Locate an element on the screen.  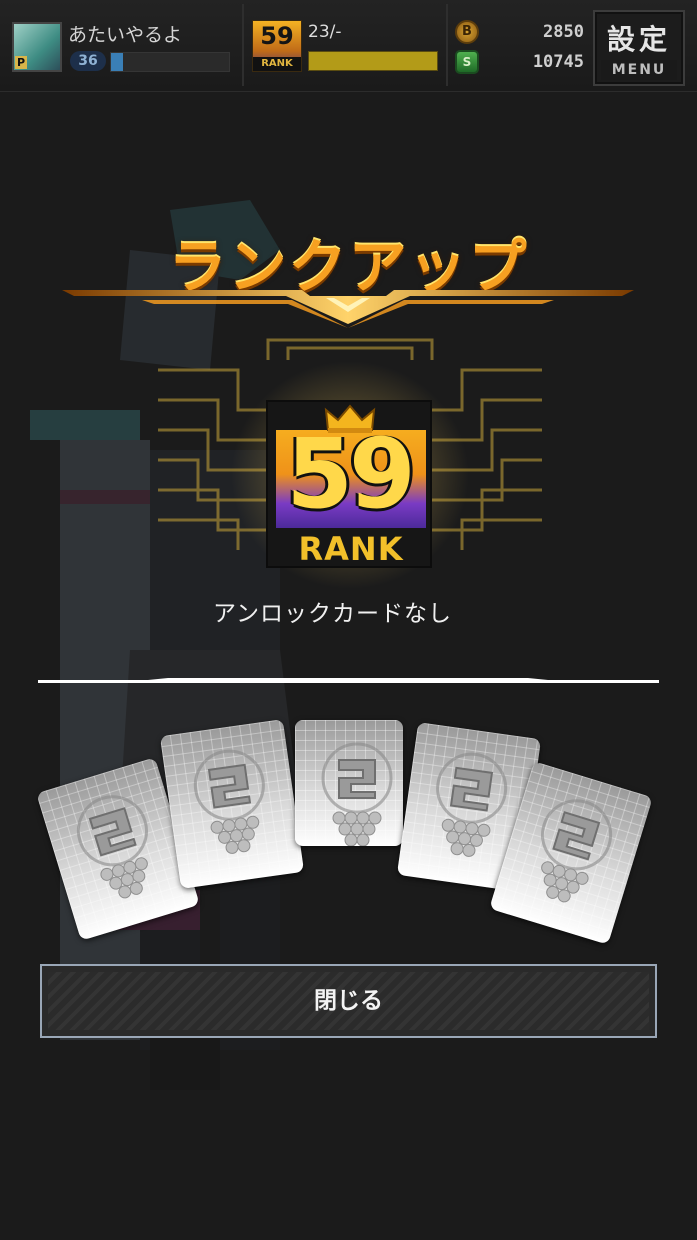
gem-icon: S is located at coordinates (467, 62).